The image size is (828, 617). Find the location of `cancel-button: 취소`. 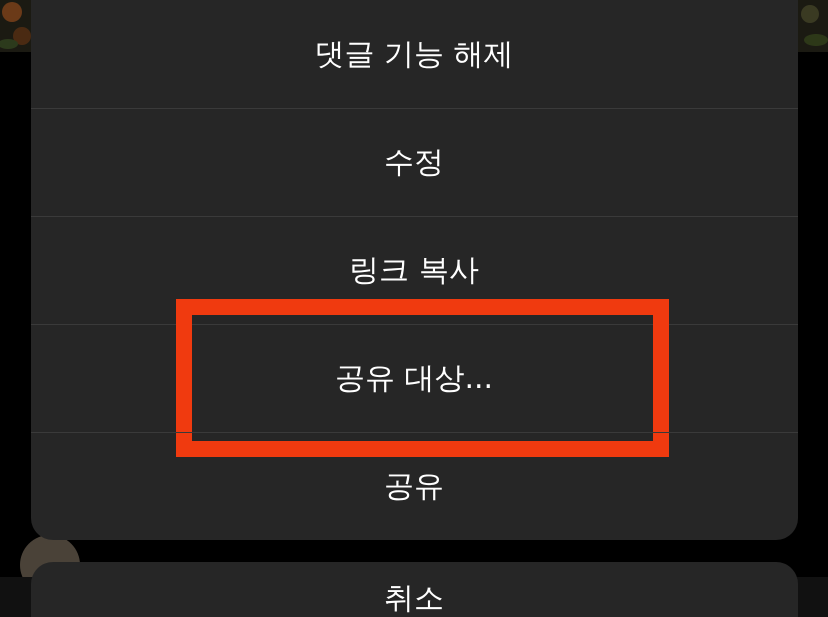

cancel-button: 취소 is located at coordinates (414, 589).